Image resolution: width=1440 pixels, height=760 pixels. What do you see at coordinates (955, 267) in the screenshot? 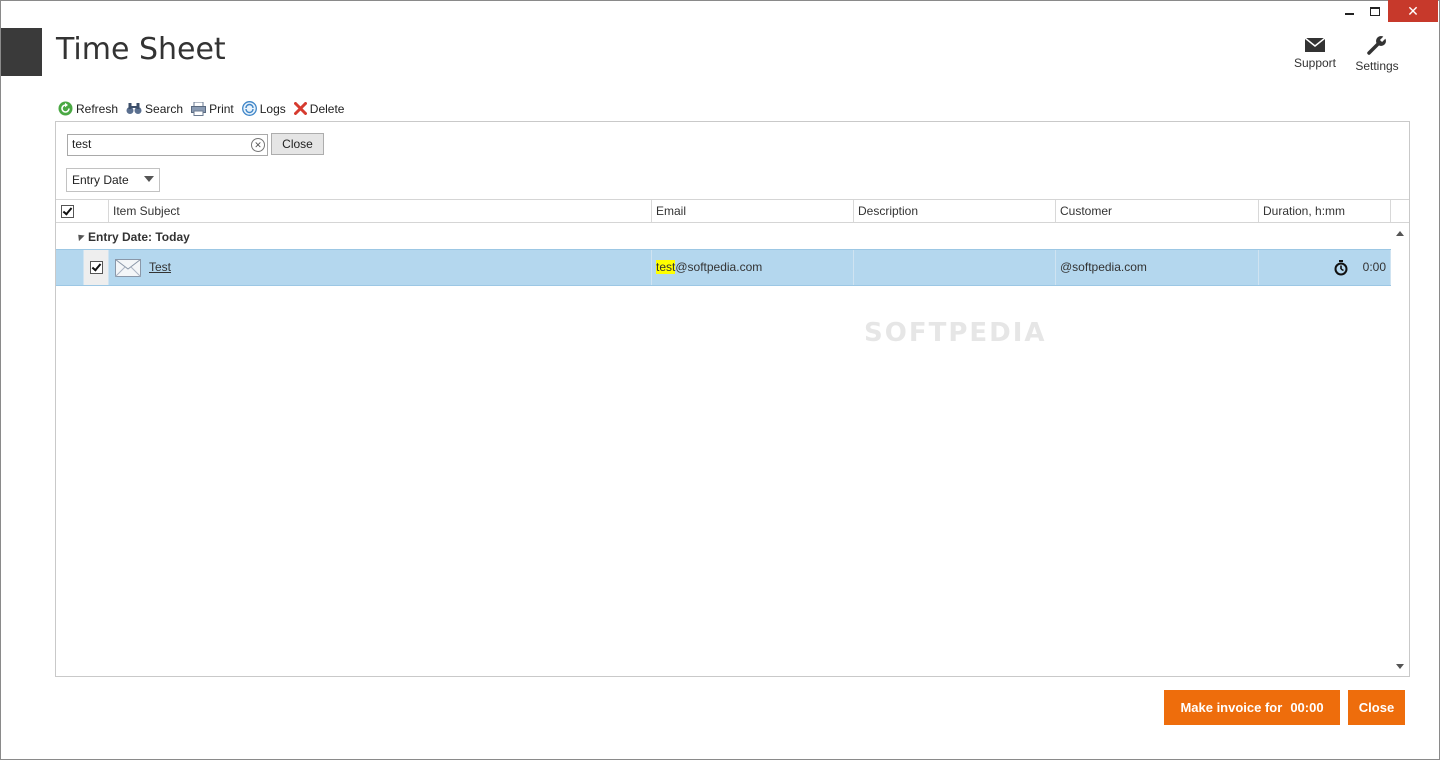
I see `description-cell` at bounding box center [955, 267].